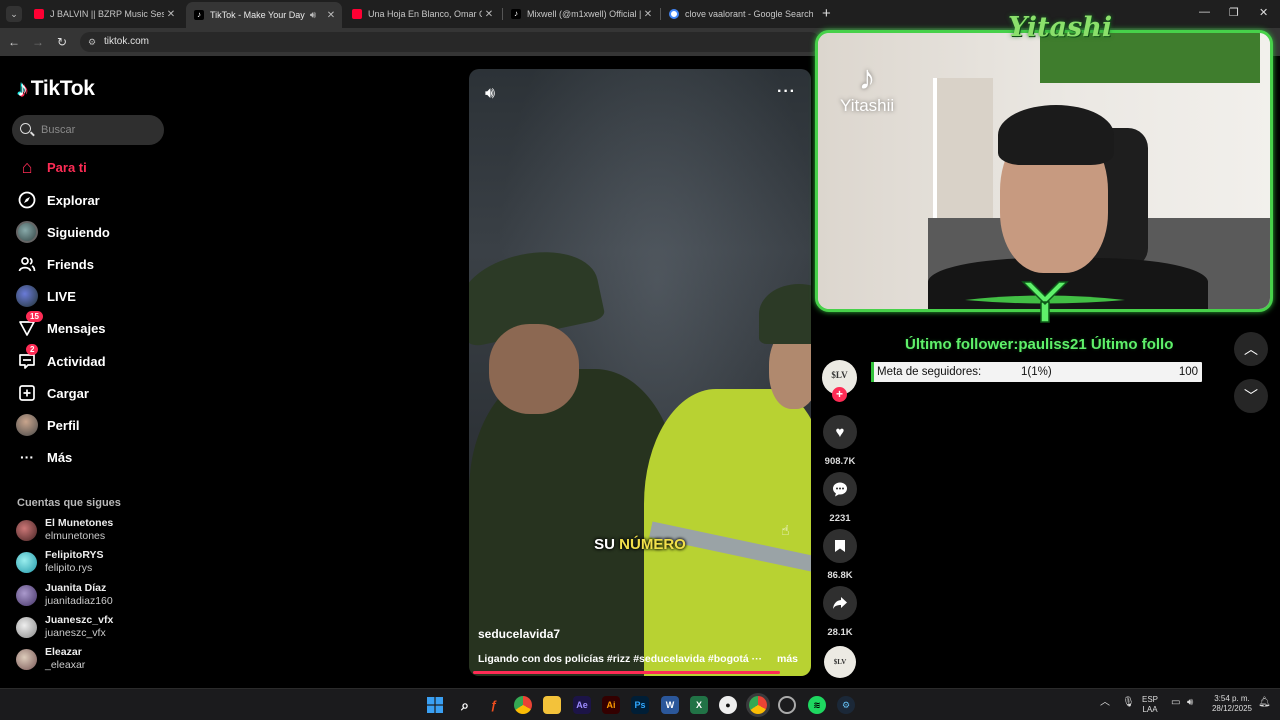 Image resolution: width=1280 pixels, height=720 pixels. Describe the element at coordinates (313, 15) in the screenshot. I see `speaker-icon: 🔊︎` at that location.